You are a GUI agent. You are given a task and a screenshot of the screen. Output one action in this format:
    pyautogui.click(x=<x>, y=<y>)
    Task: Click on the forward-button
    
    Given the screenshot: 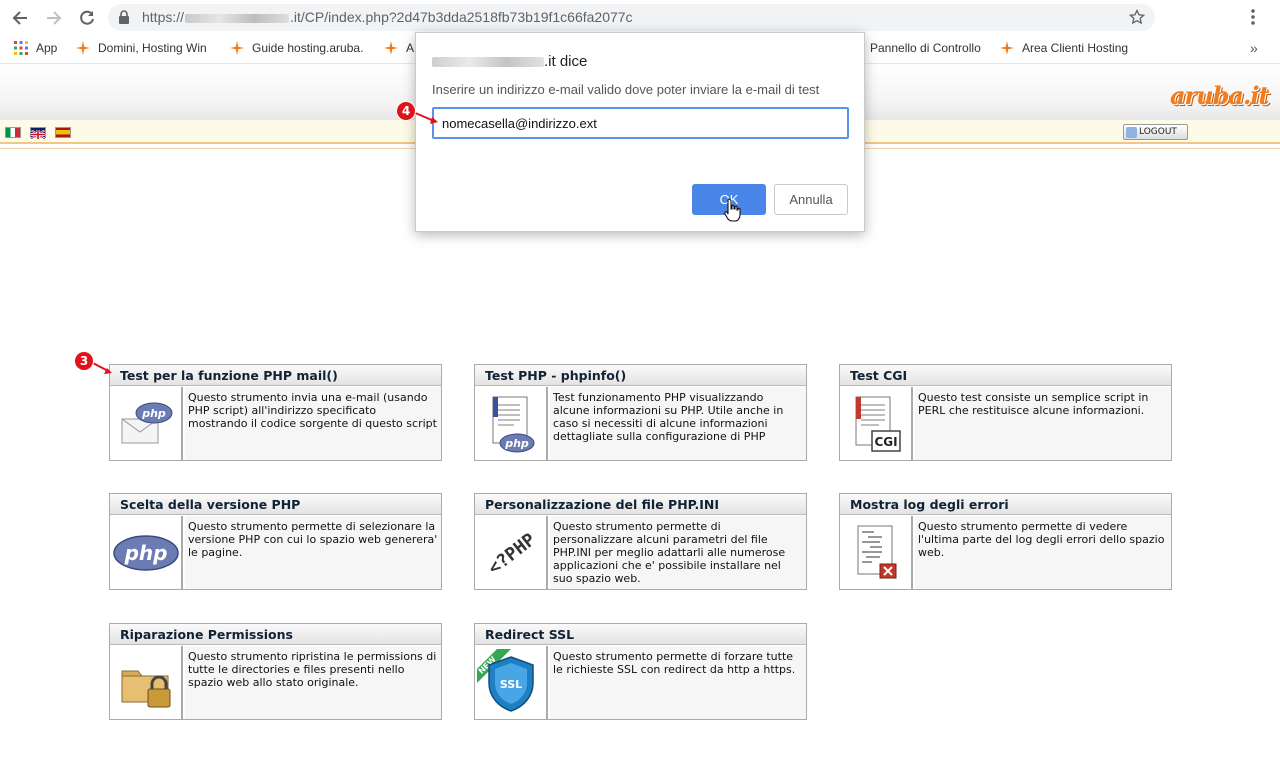 What is the action you would take?
    pyautogui.click(x=54, y=18)
    